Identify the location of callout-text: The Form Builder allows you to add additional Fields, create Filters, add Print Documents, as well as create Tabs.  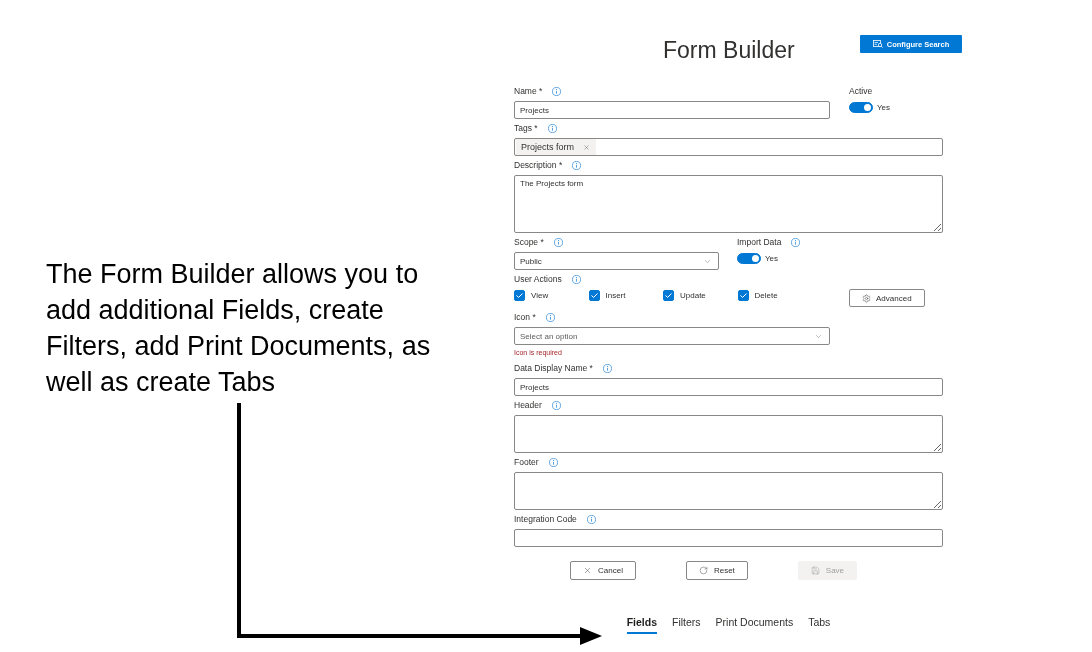
(239, 328).